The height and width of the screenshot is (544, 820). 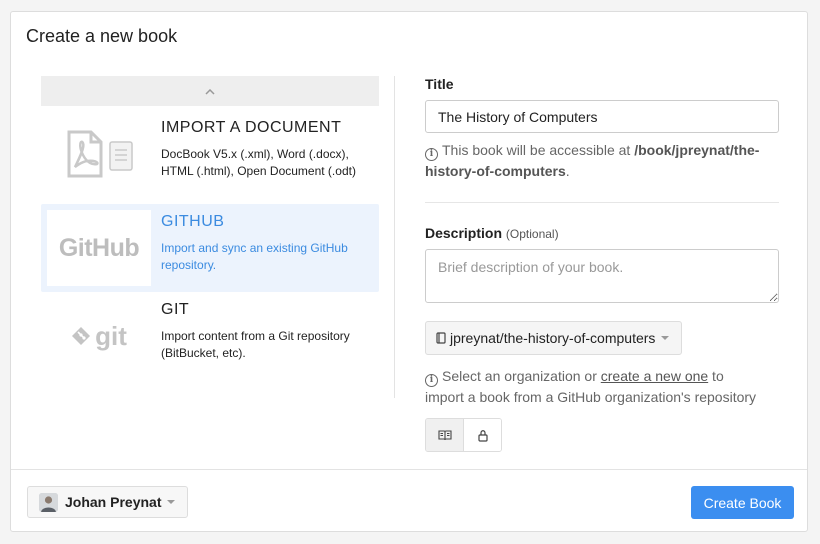 I want to click on owner-select: Johan Preynat, so click(x=108, y=502).